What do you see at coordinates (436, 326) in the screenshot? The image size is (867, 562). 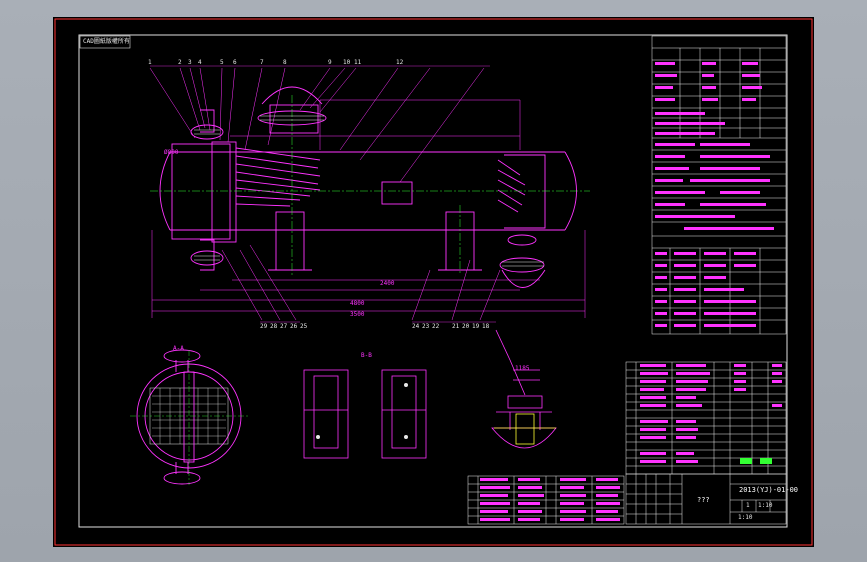 I see `part-number-bottom-22: 22` at bounding box center [436, 326].